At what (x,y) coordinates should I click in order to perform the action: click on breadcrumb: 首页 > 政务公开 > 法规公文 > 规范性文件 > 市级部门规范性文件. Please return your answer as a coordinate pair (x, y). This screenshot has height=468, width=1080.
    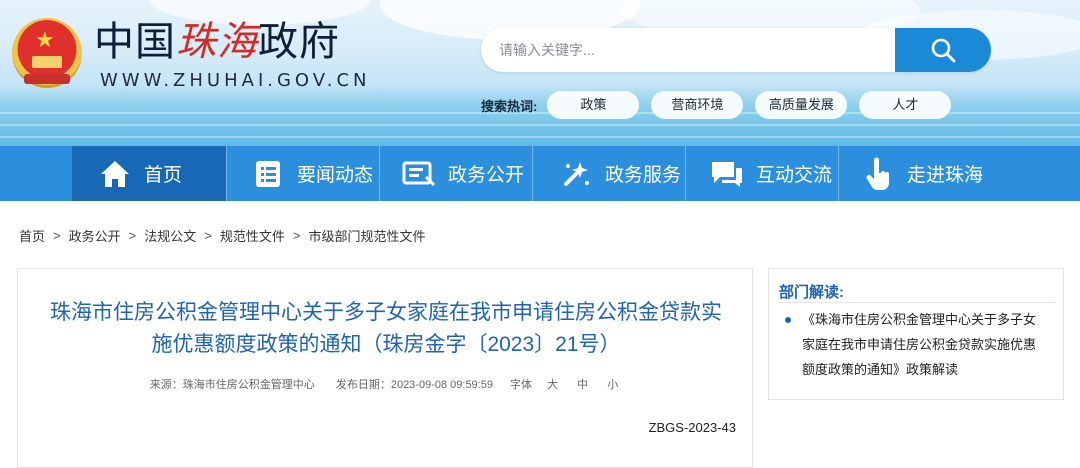
    Looking at the image, I should click on (222, 235).